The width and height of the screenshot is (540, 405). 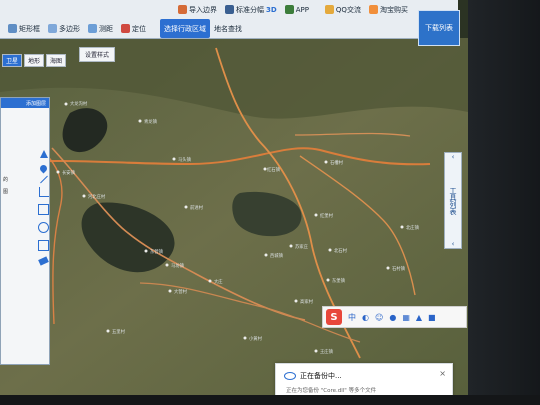 What do you see at coordinates (29, 28) in the screenshot?
I see `rectangle-label: 矩形框` at bounding box center [29, 28].